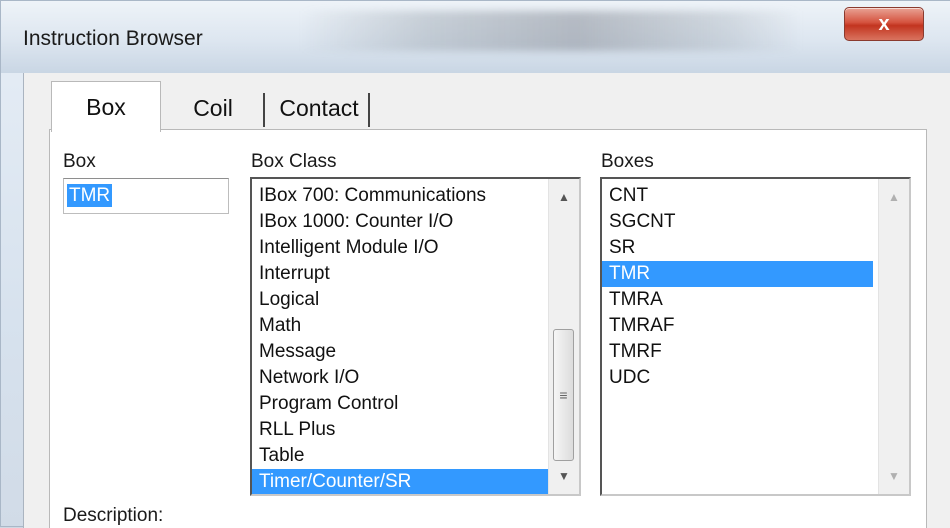 This screenshot has height=528, width=950. I want to click on list-item-selected: Timer/Counter/SR, so click(400, 481).